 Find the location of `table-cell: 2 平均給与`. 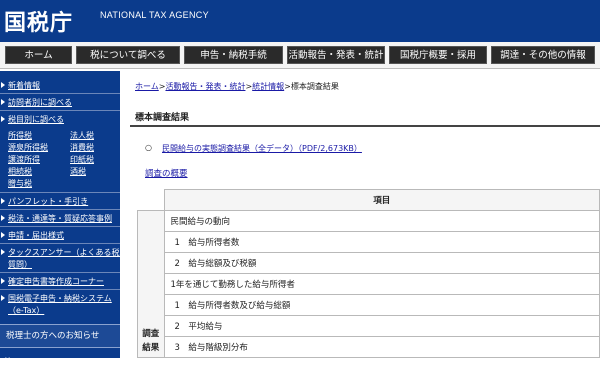

table-cell: 2 平均給与 is located at coordinates (381, 326).